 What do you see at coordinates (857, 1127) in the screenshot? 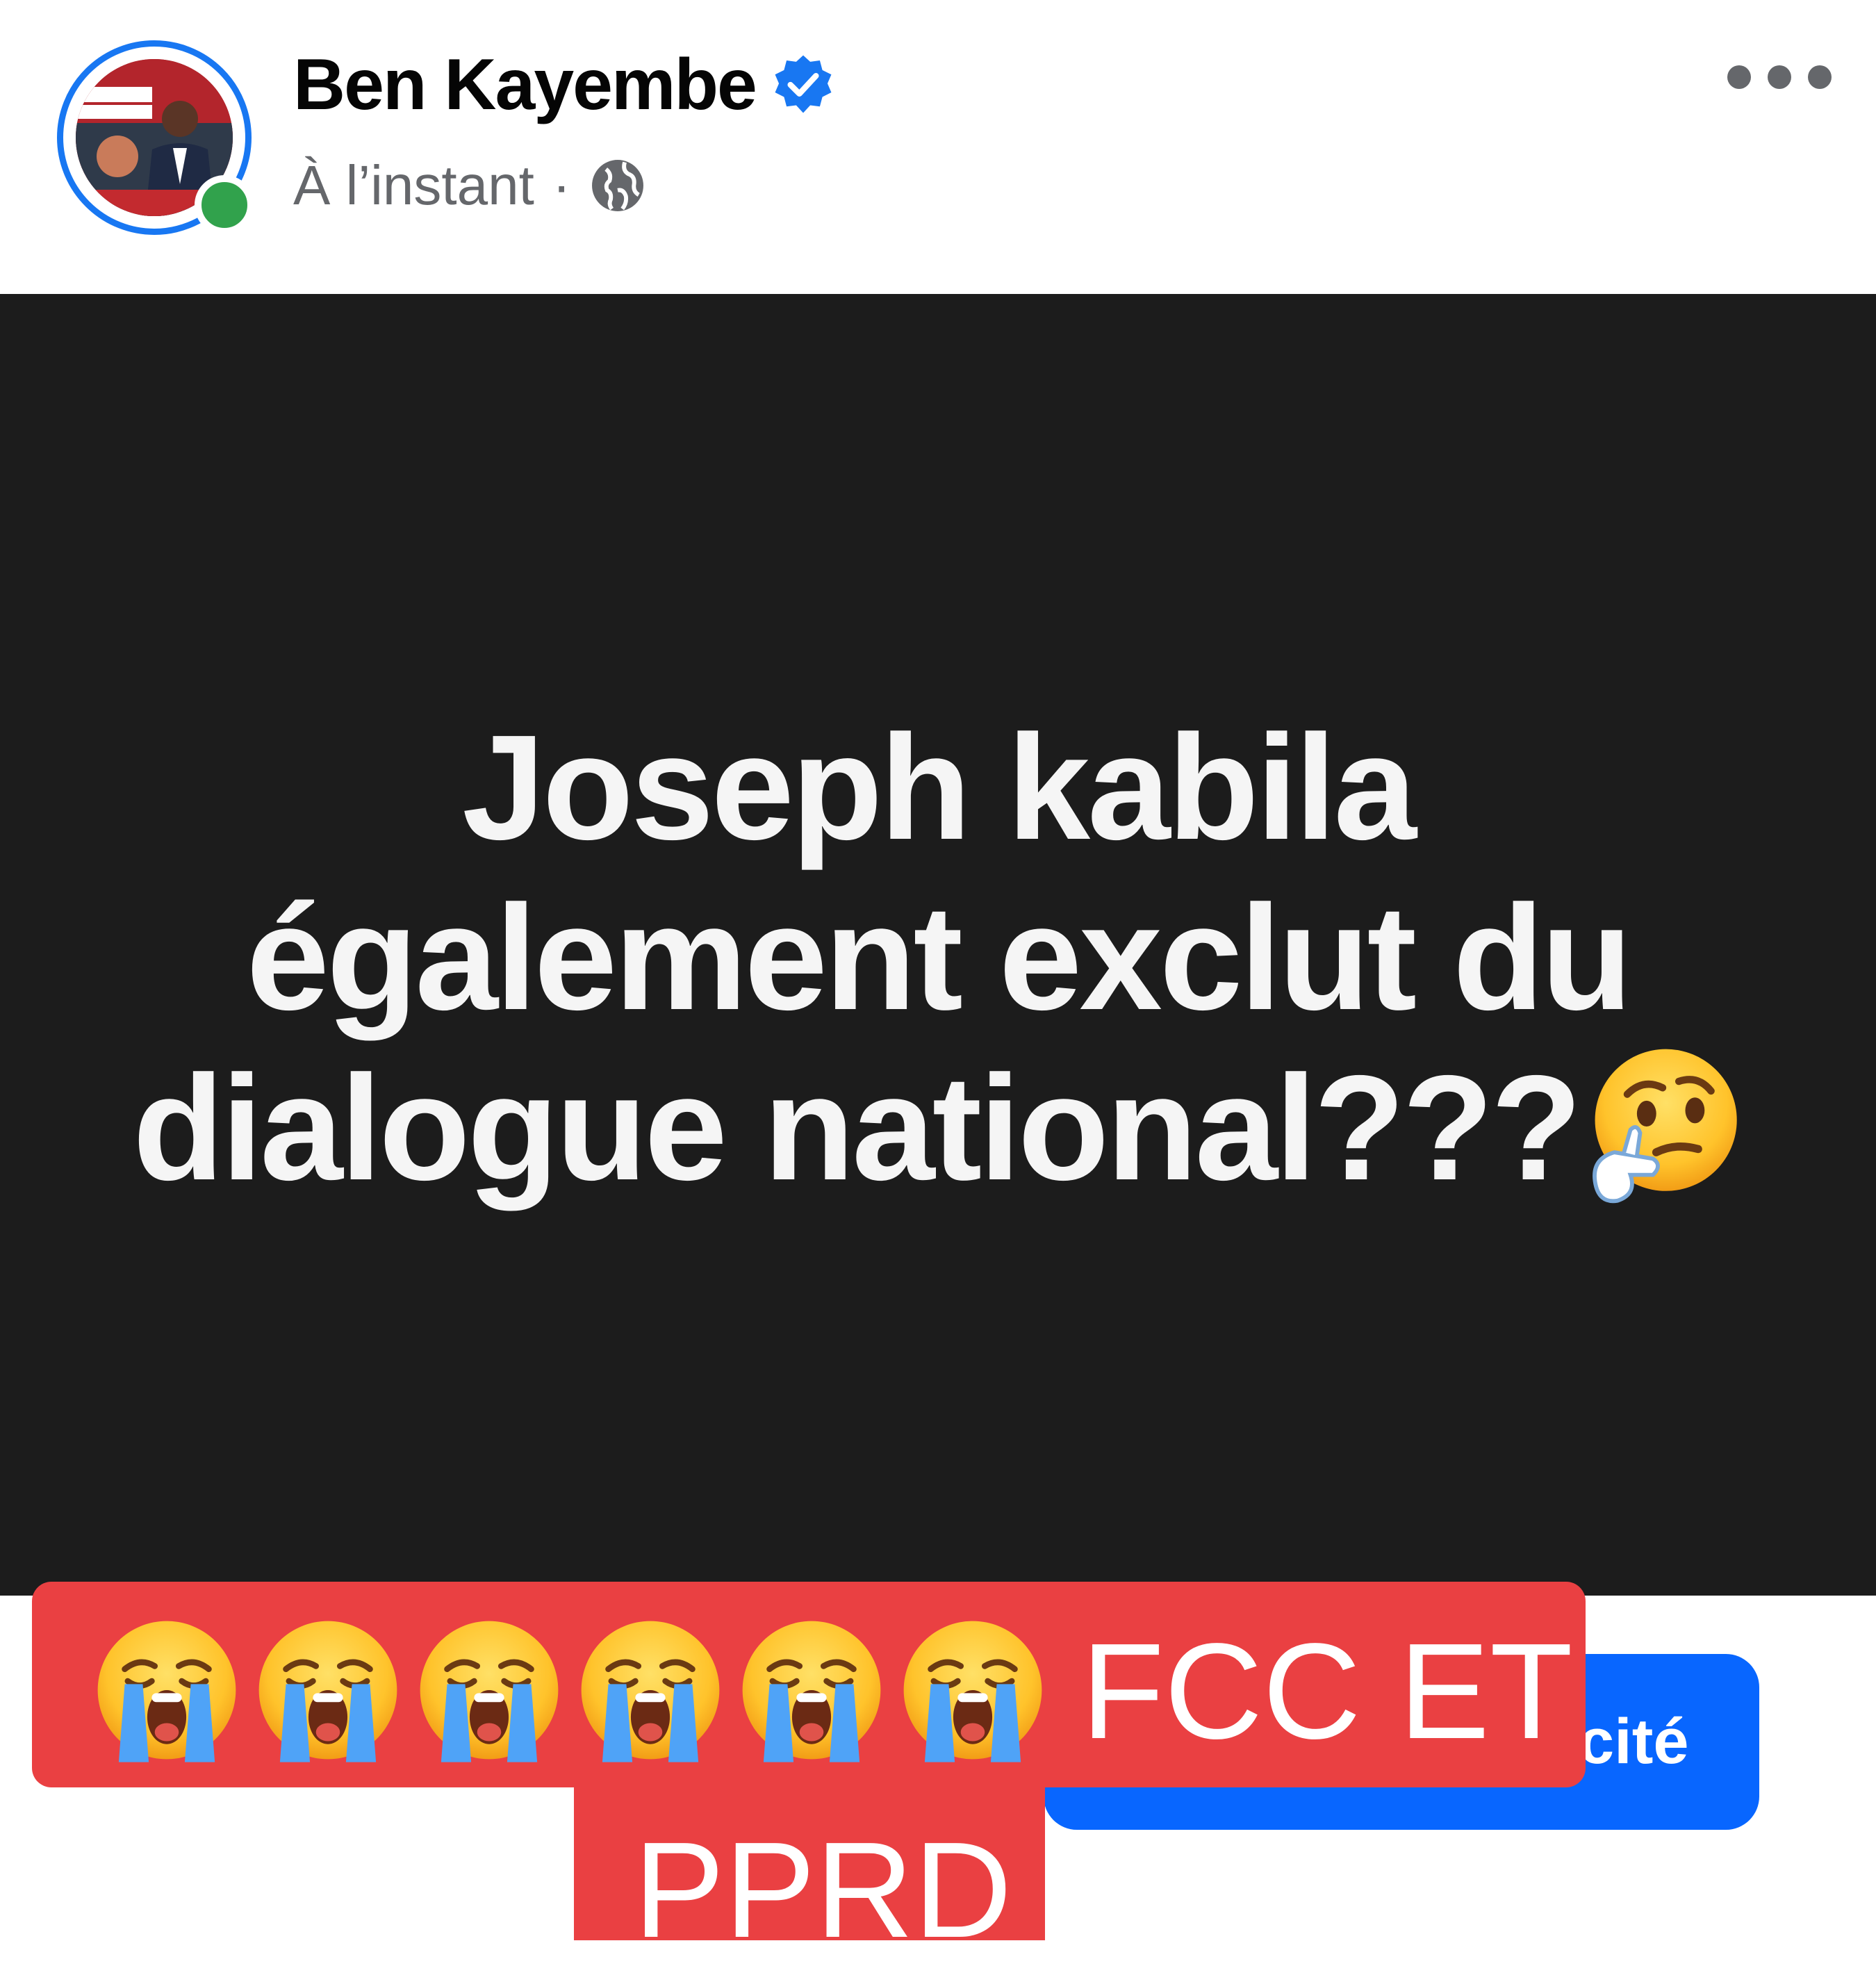
I see `status-line-3: dialogue national???` at bounding box center [857, 1127].